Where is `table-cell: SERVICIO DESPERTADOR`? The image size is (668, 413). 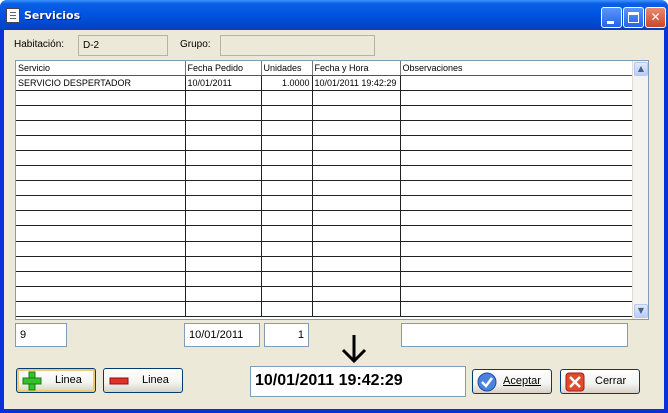
table-cell: SERVICIO DESPERTADOR is located at coordinates (101, 83).